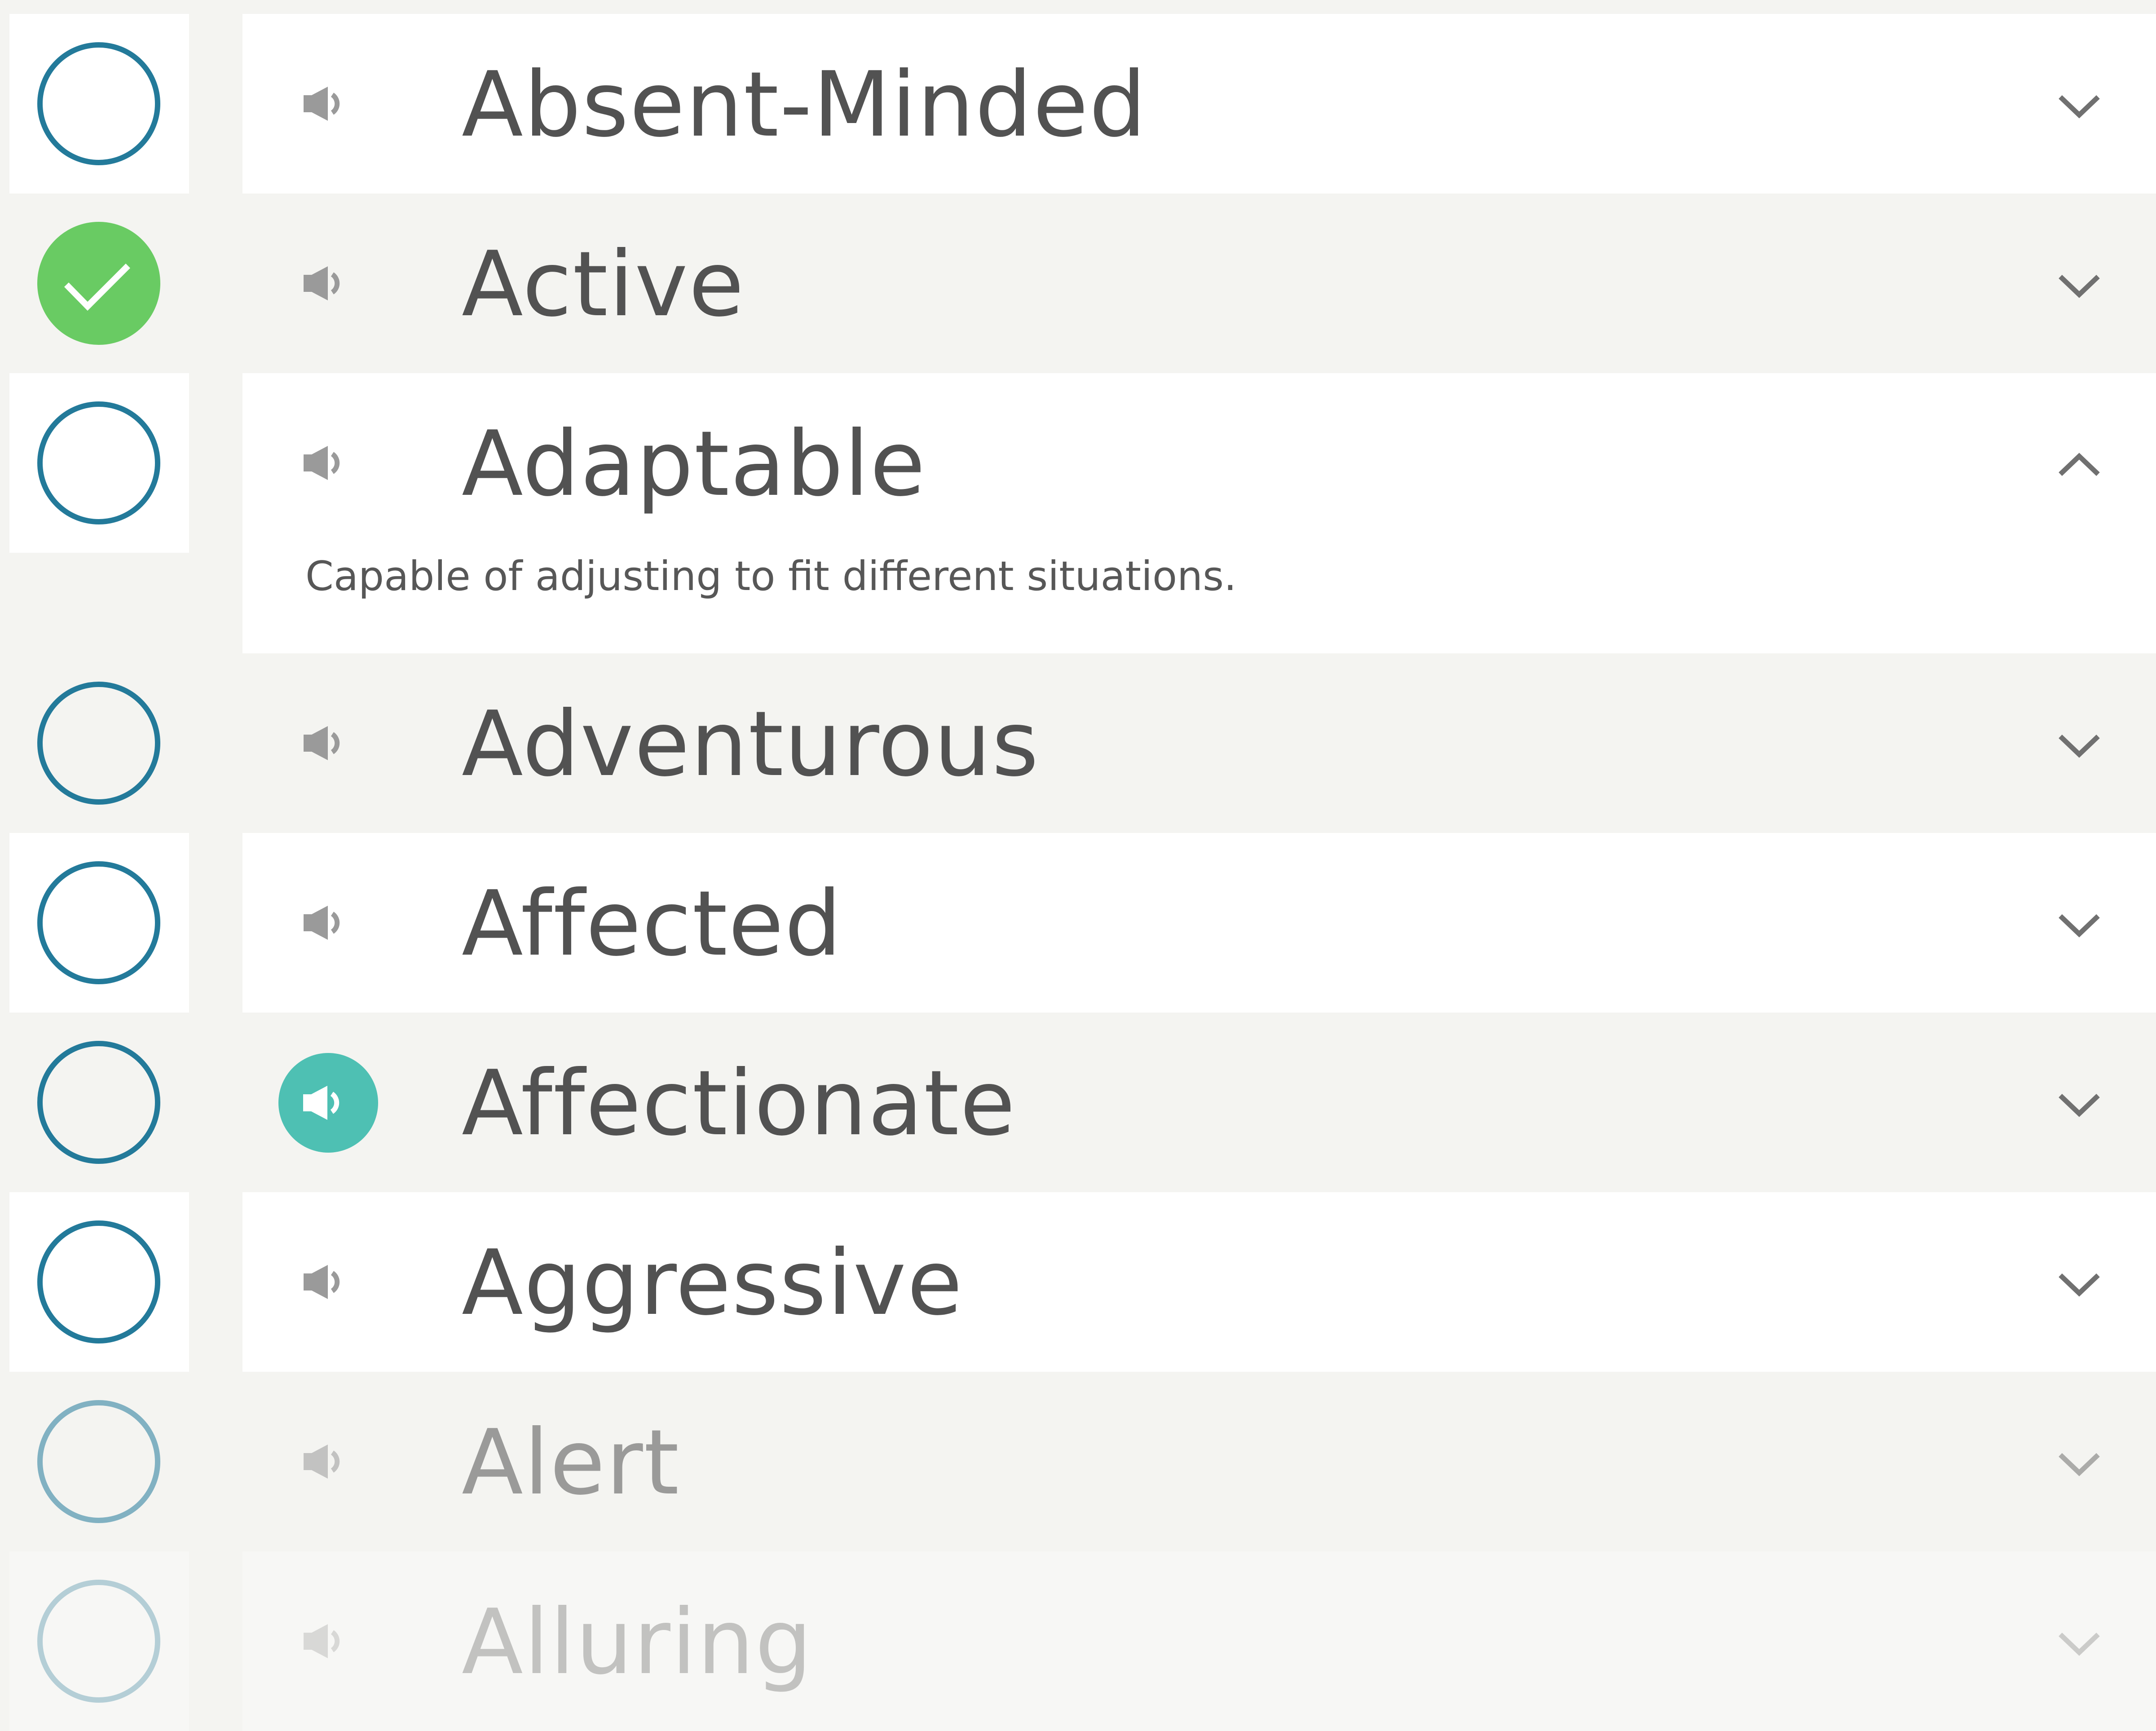  Describe the element at coordinates (603, 284) in the screenshot. I see `word-label: Active` at that location.